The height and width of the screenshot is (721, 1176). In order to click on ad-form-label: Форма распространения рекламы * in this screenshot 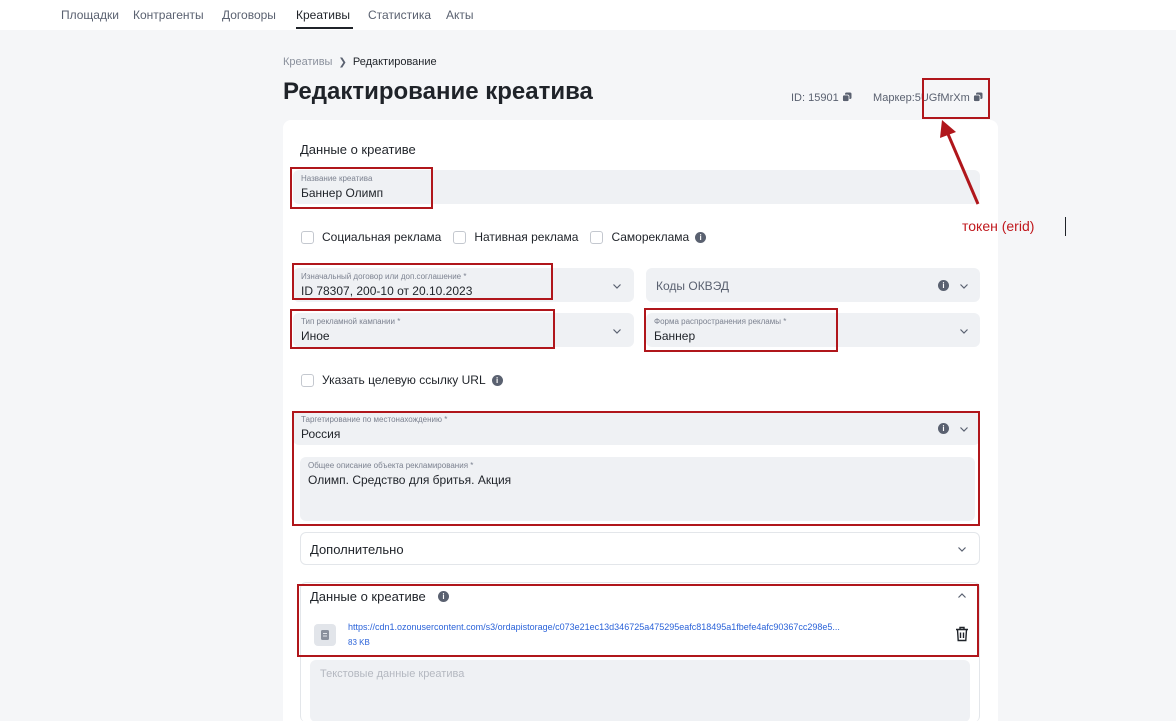, I will do `click(720, 321)`.